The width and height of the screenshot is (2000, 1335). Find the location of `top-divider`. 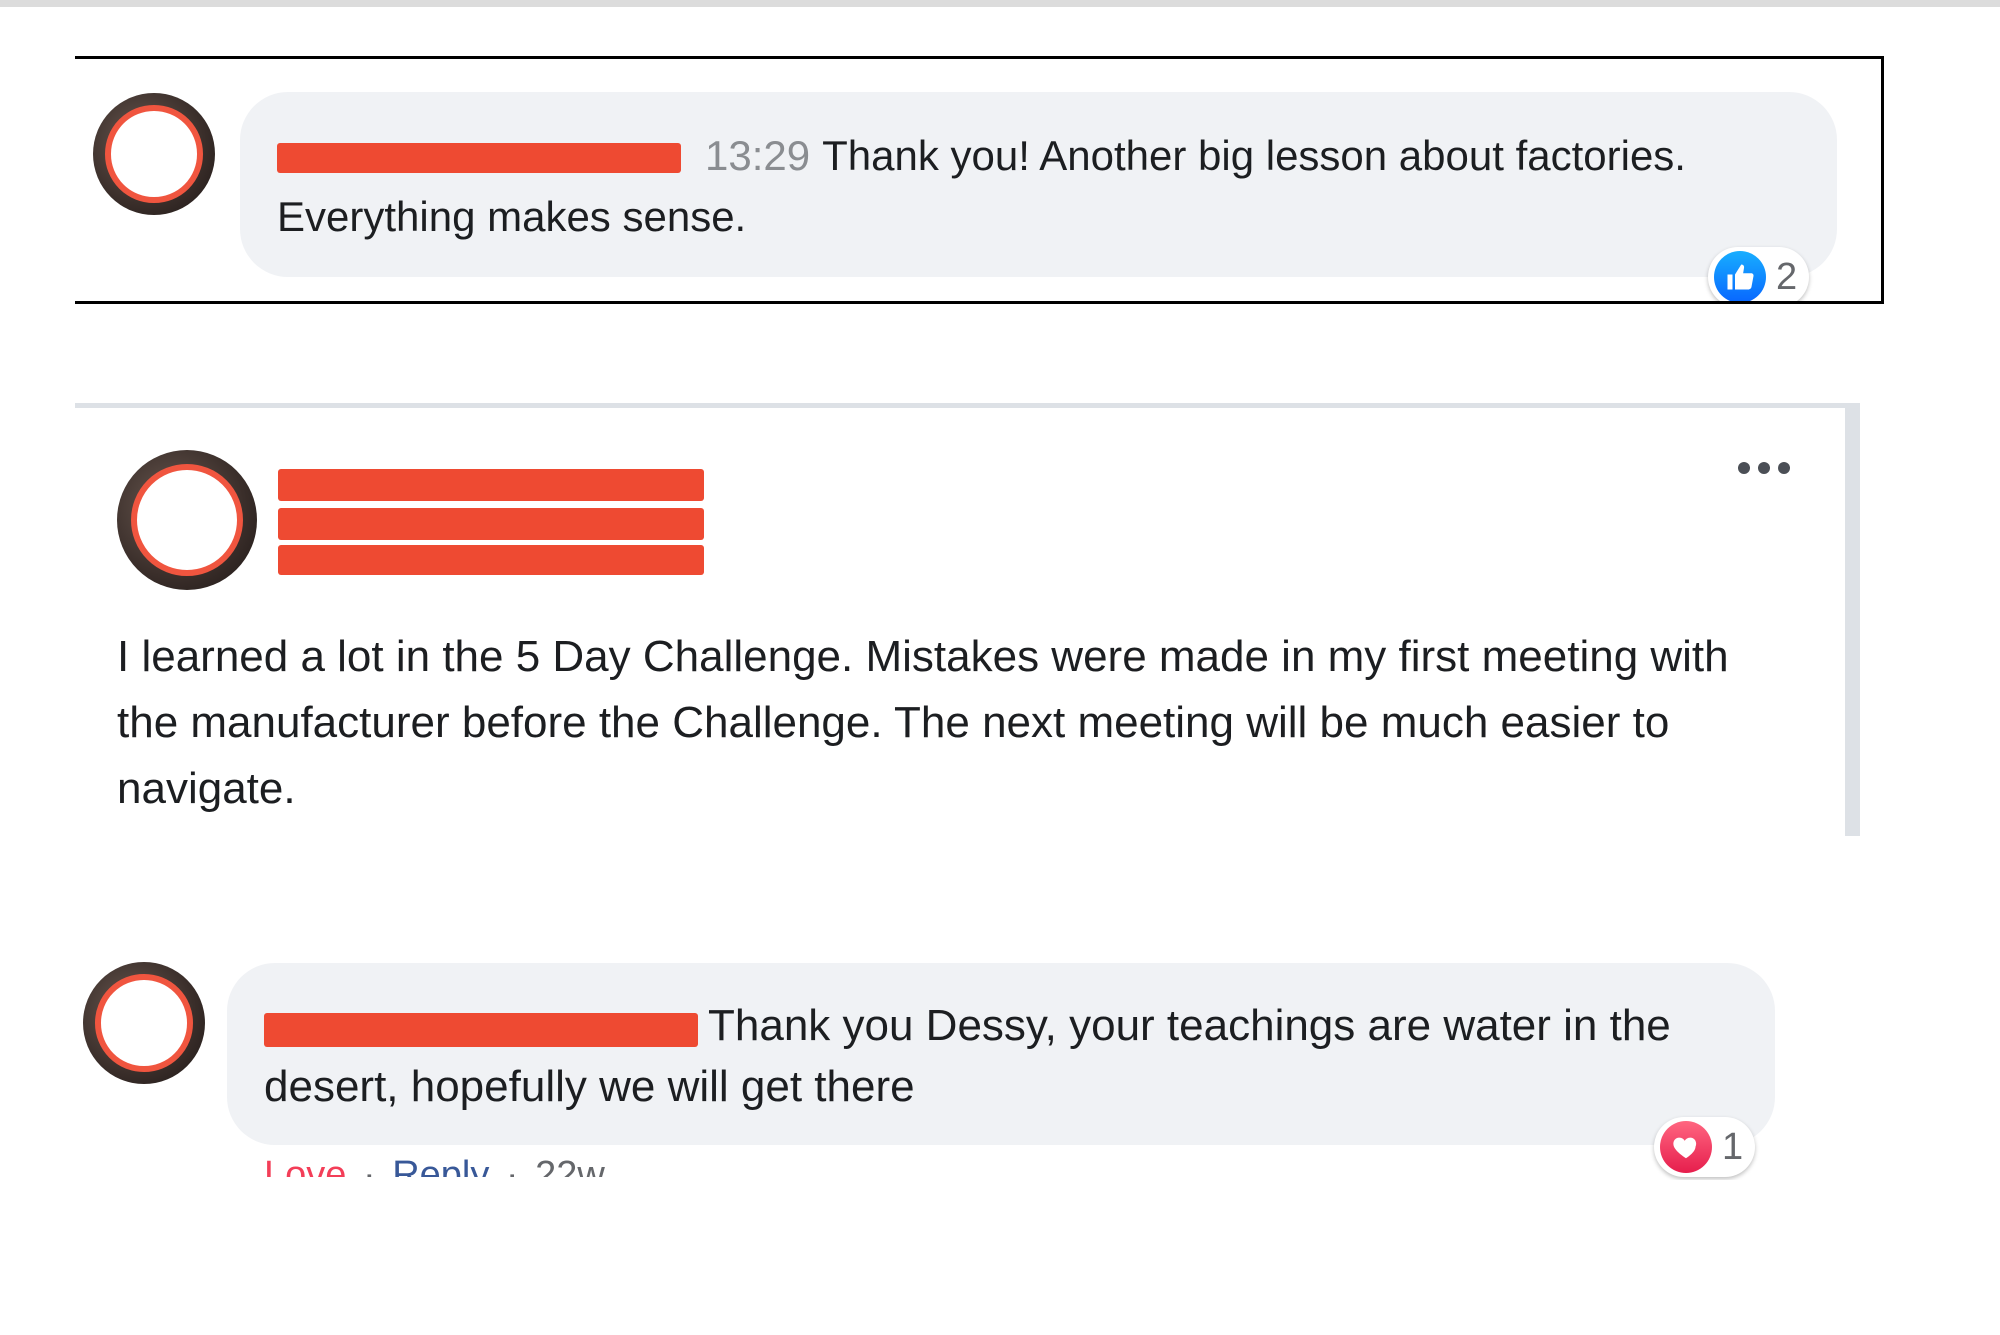

top-divider is located at coordinates (1000, 3).